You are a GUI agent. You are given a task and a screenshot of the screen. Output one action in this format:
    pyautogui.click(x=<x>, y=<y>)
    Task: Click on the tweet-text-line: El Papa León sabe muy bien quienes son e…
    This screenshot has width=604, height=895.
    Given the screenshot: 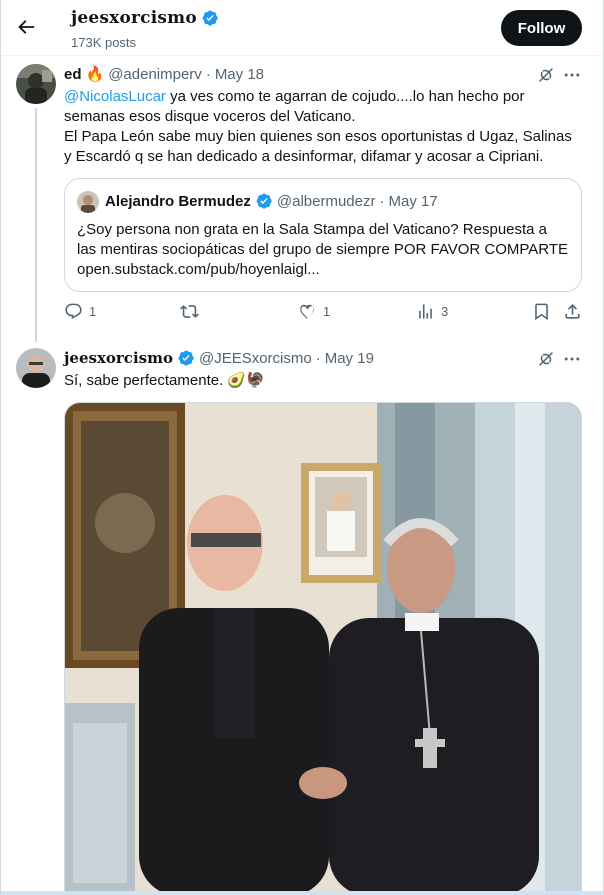 What is the action you would take?
    pyautogui.click(x=318, y=136)
    